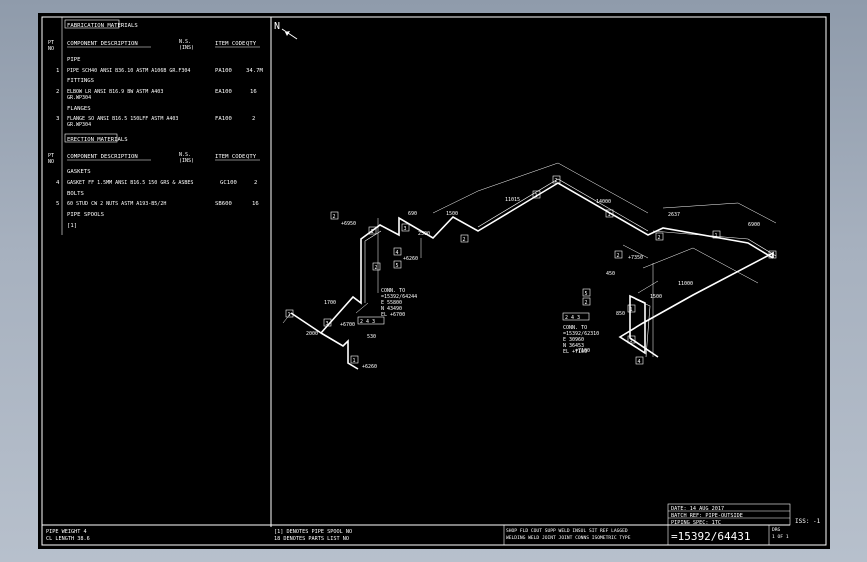 The image size is (867, 562). What do you see at coordinates (57, 92) in the screenshot?
I see `fitting-pt: 2` at bounding box center [57, 92].